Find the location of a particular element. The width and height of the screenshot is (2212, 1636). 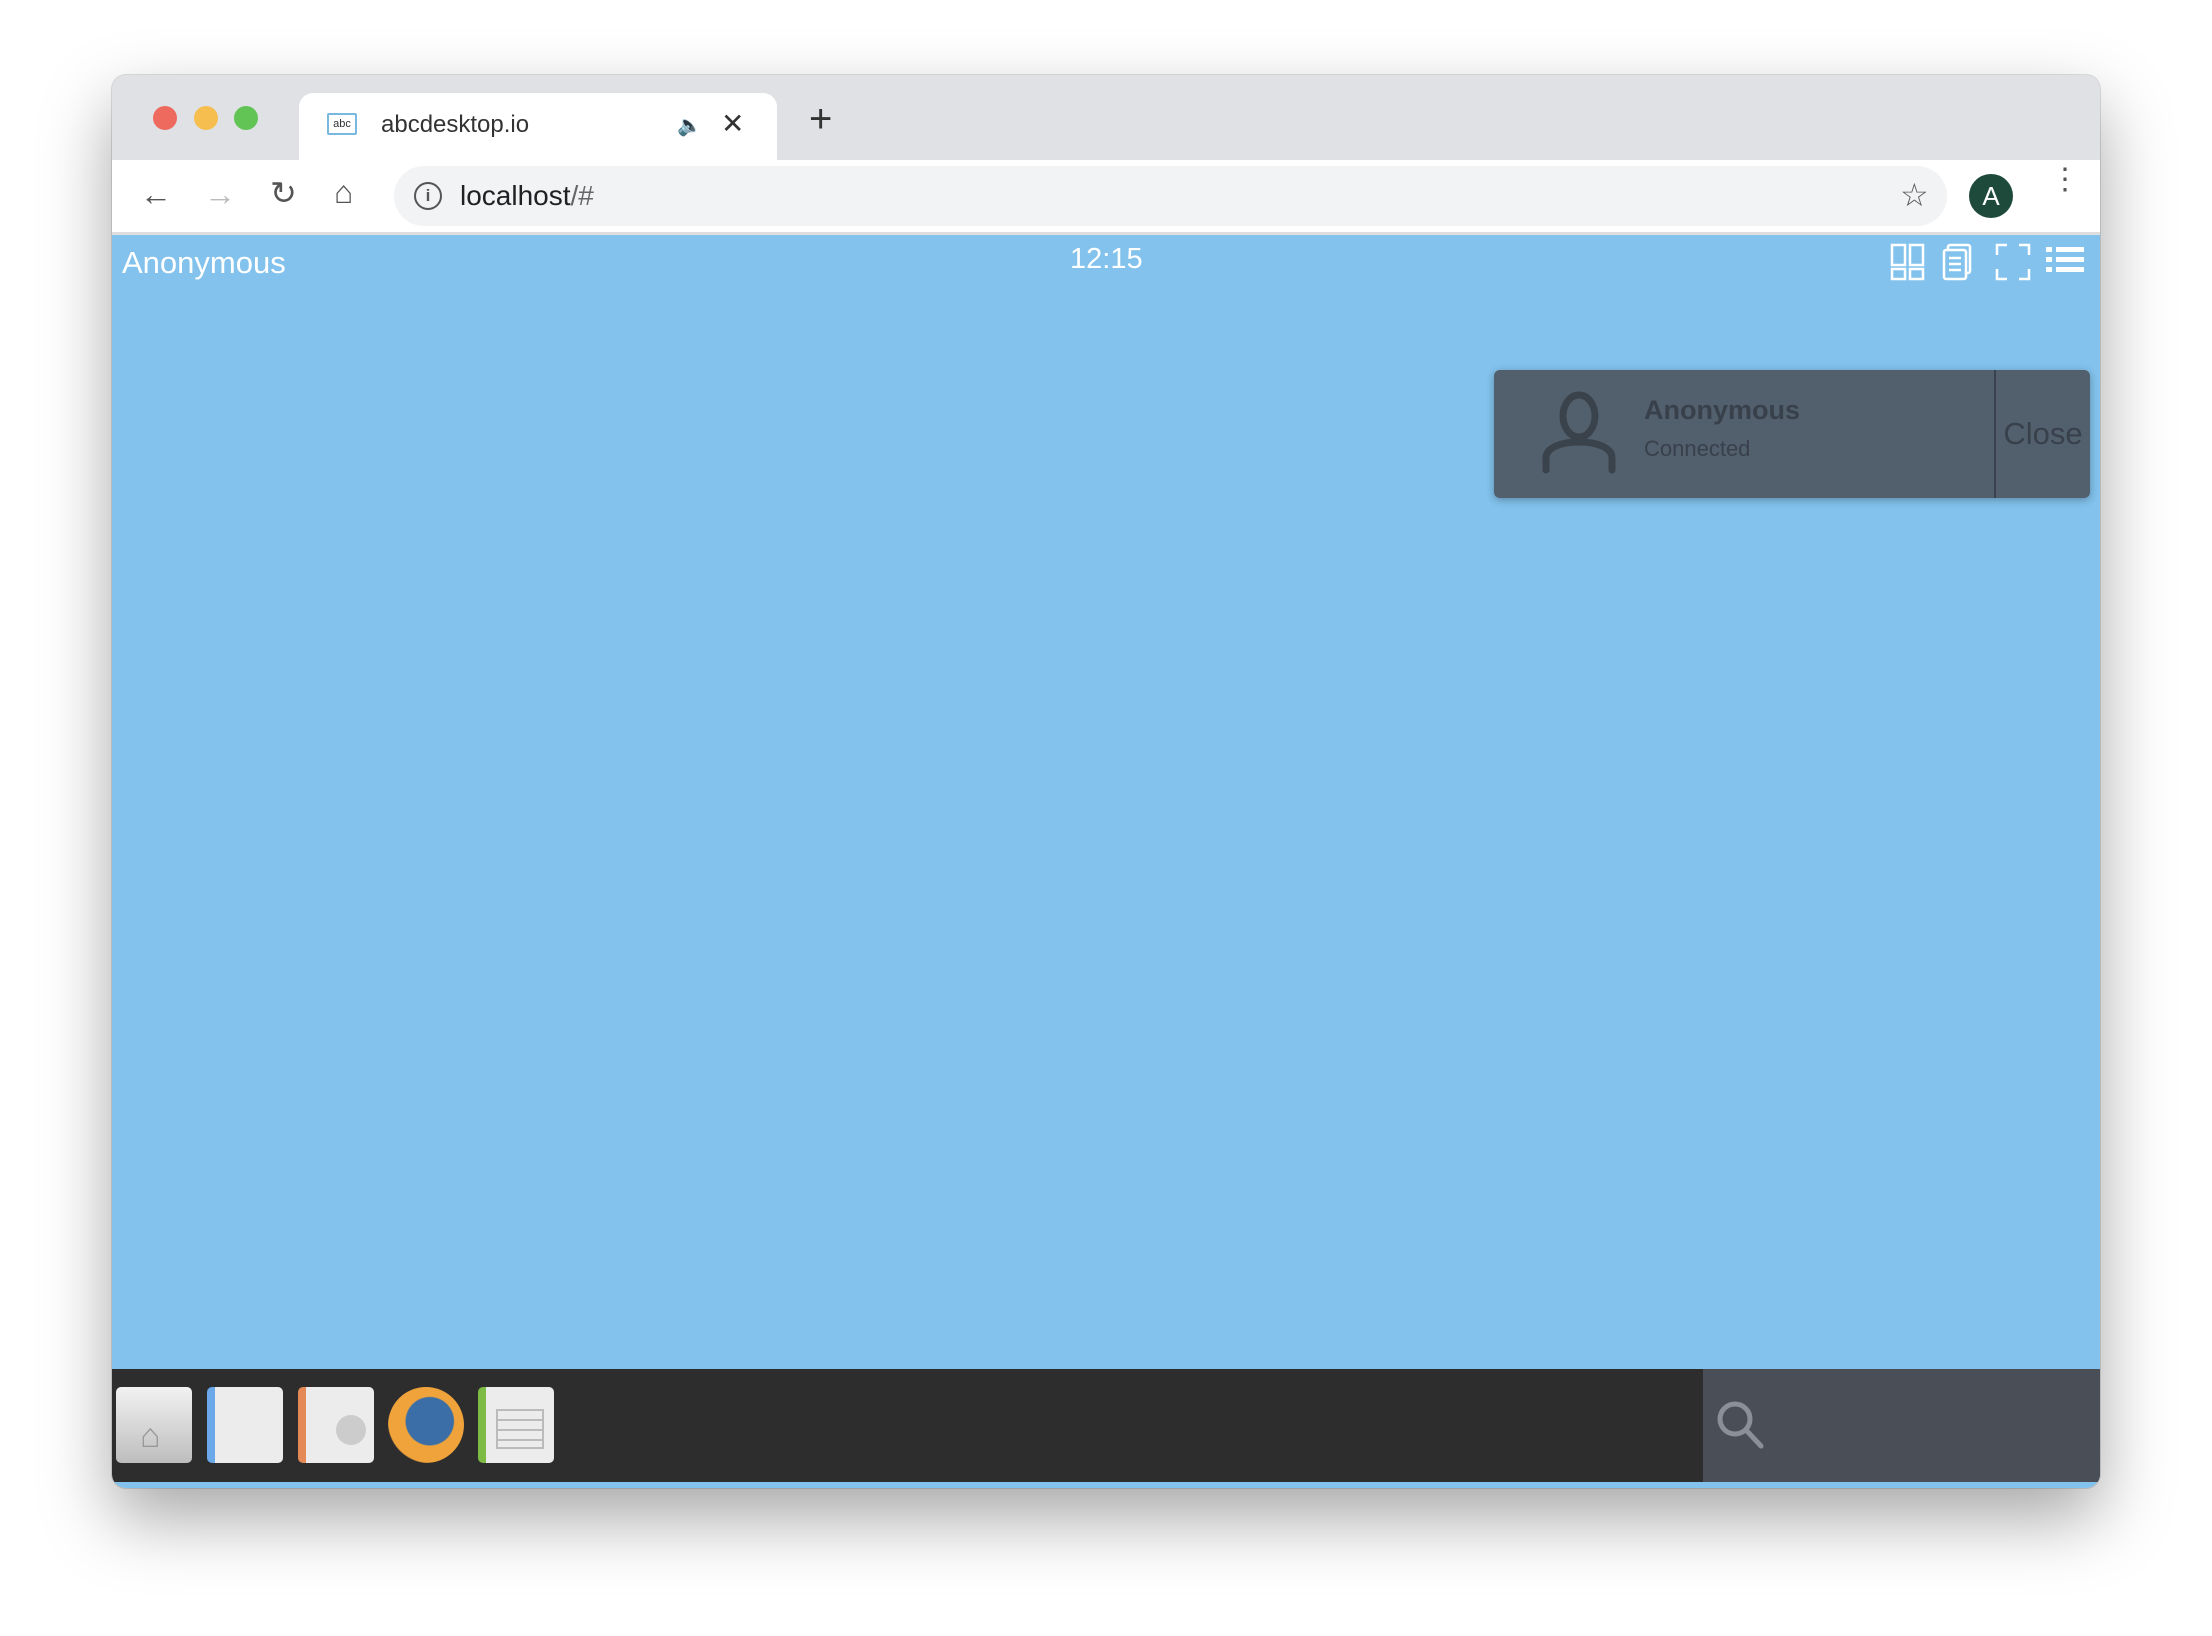

tab-title: abcdesktop.io is located at coordinates (455, 124).